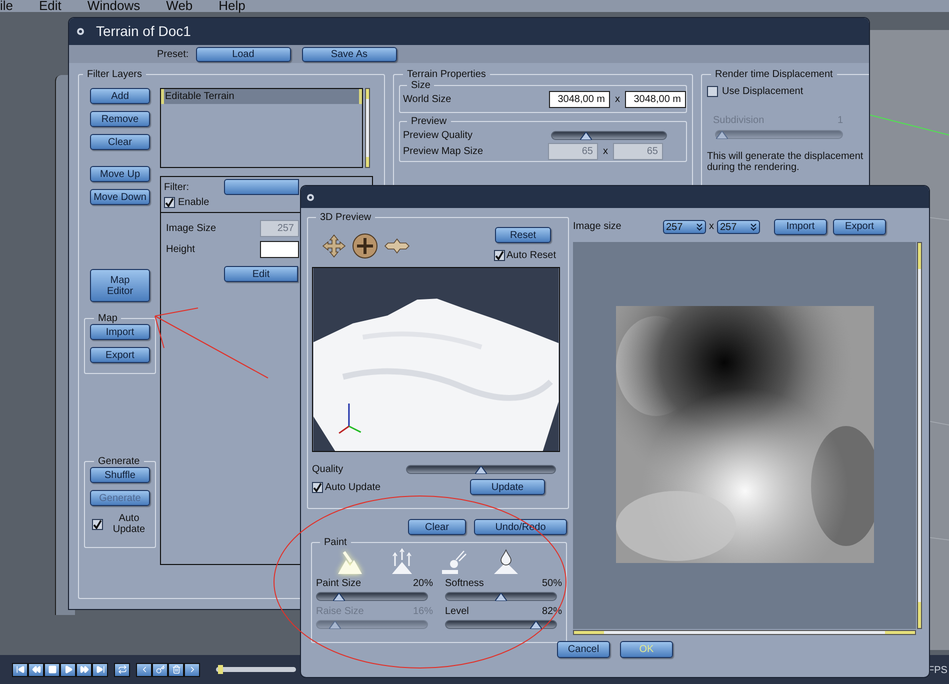 This screenshot has height=684, width=949. I want to click on timeline-track, so click(256, 669).